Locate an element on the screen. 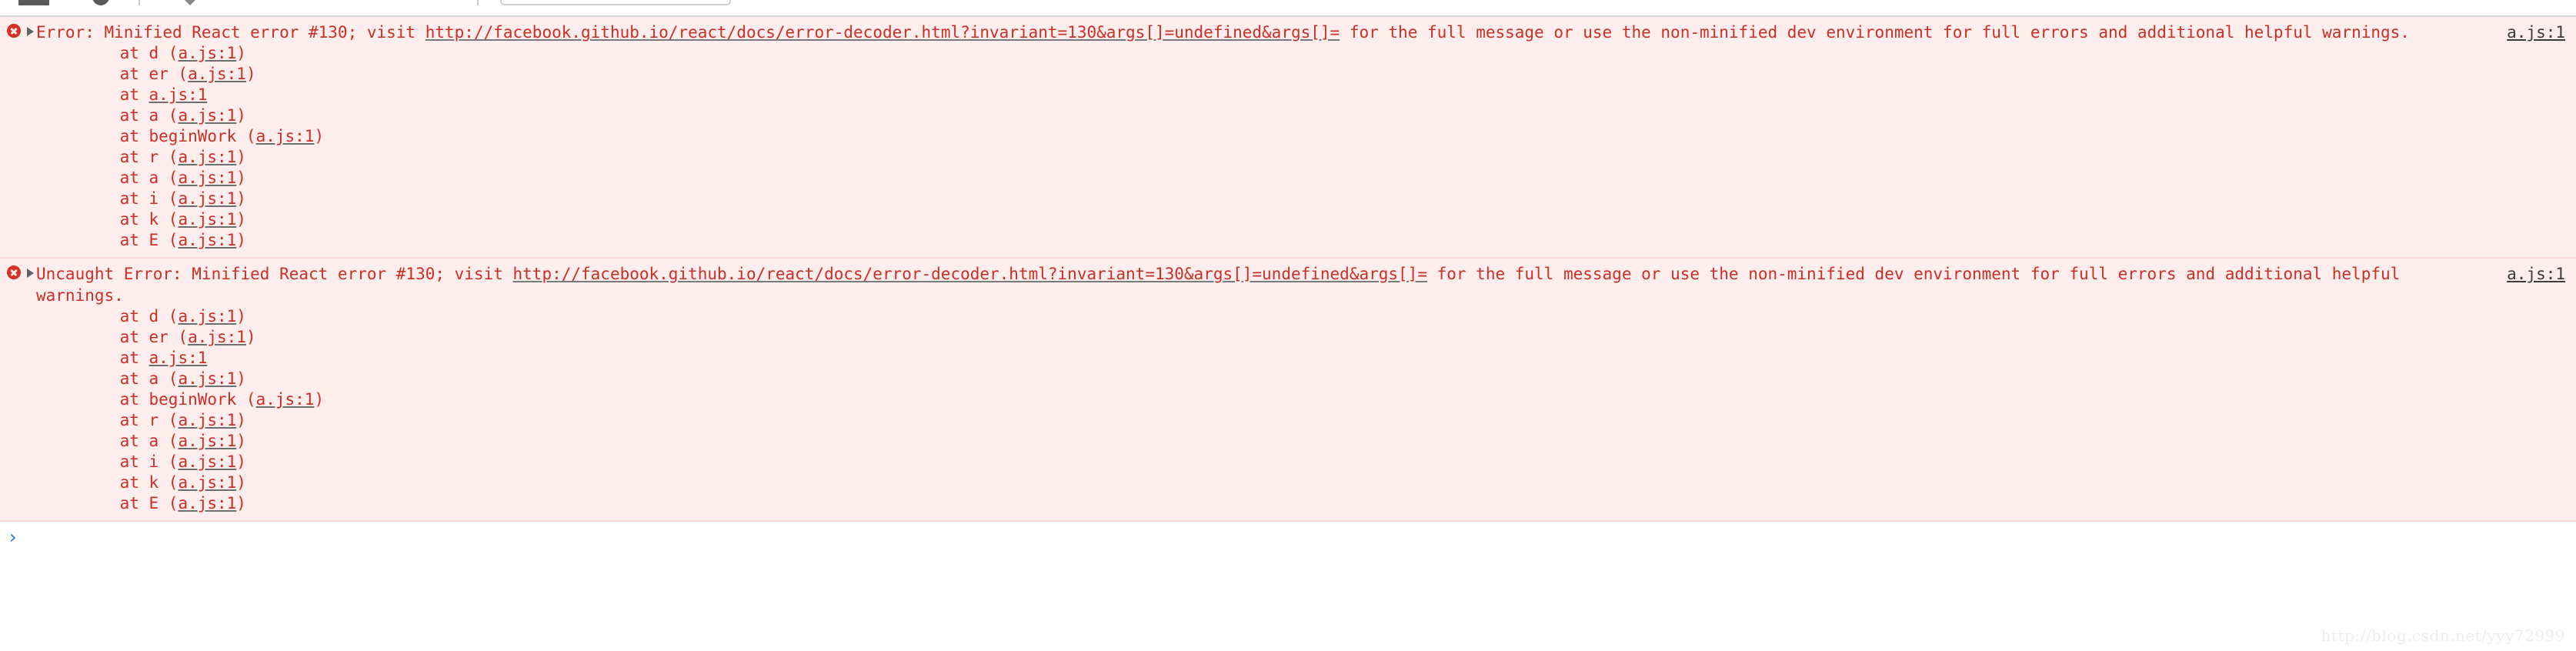 The height and width of the screenshot is (651, 2576). error-circle-icon is located at coordinates (14, 31).